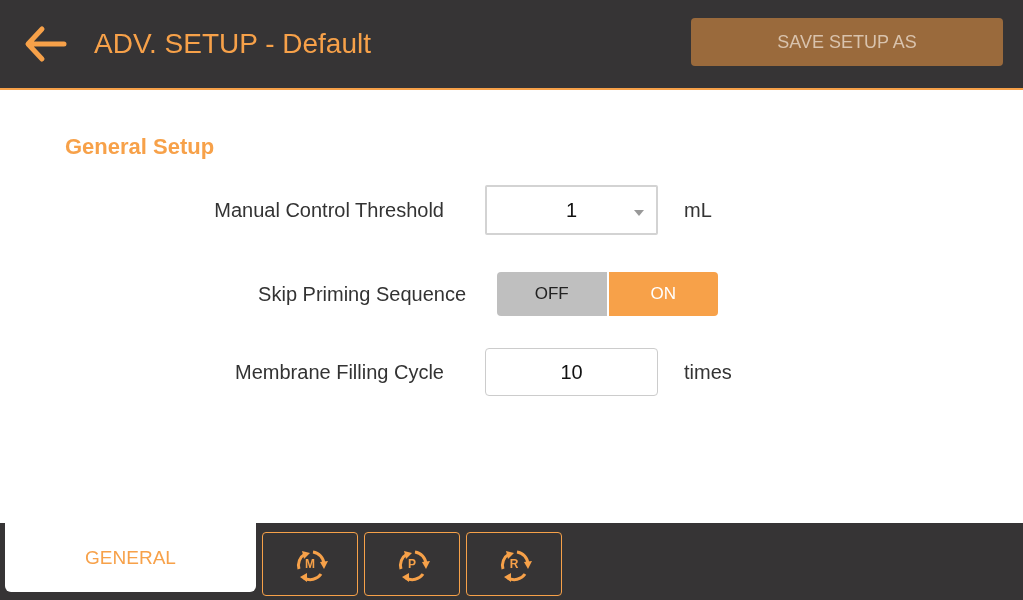 The image size is (1023, 600). Describe the element at coordinates (233, 44) in the screenshot. I see `page-title: ADV. SETUP - Default` at that location.